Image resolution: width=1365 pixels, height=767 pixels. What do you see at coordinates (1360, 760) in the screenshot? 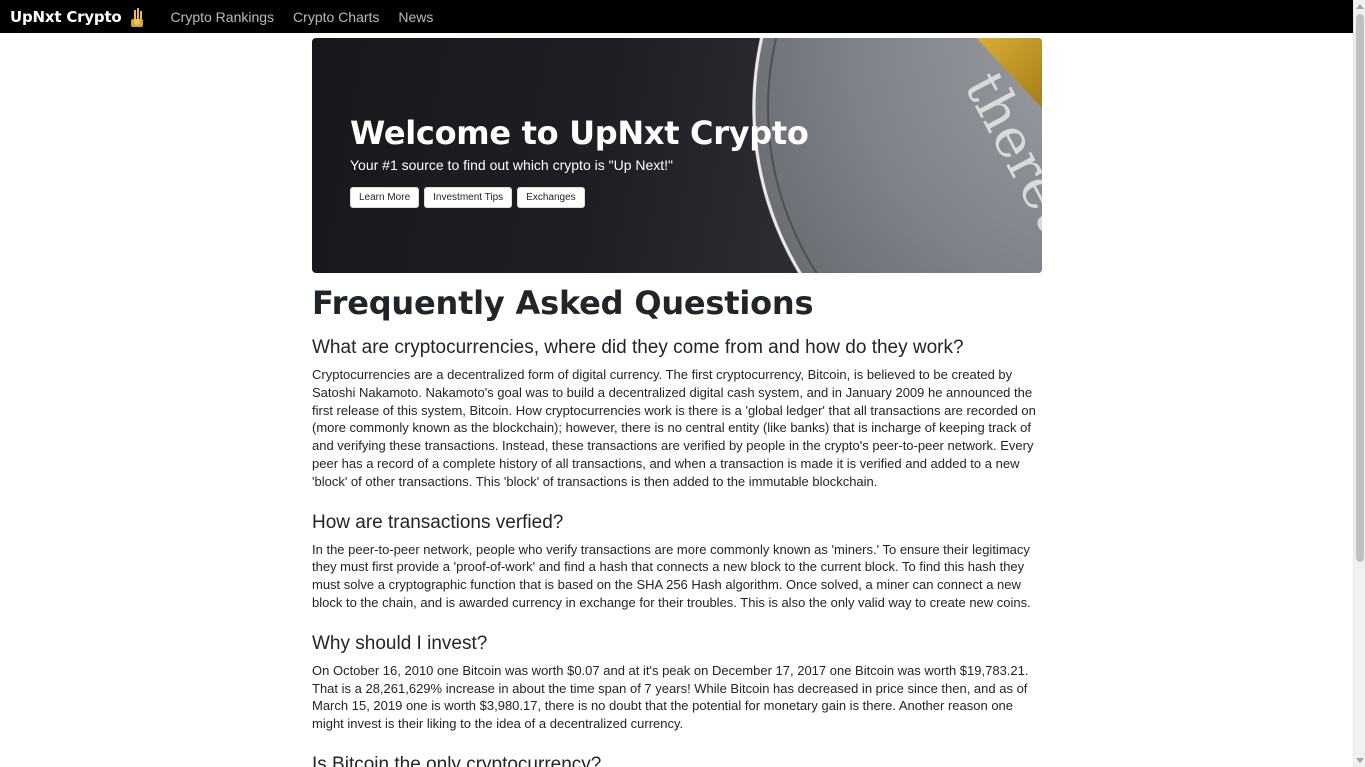
I see `scroll-down-arrow-icon` at bounding box center [1360, 760].